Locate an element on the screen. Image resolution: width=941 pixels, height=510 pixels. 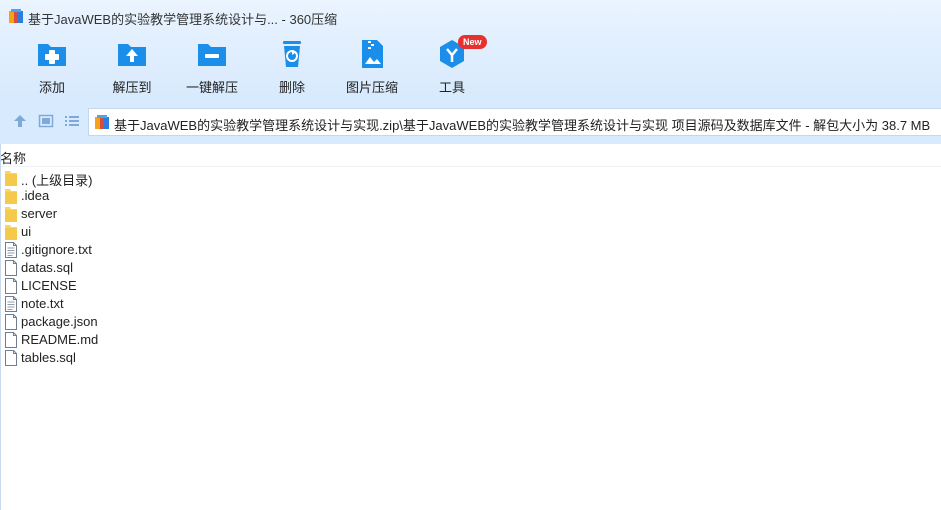
one-click-extract-icon is located at coordinates (212, 55).